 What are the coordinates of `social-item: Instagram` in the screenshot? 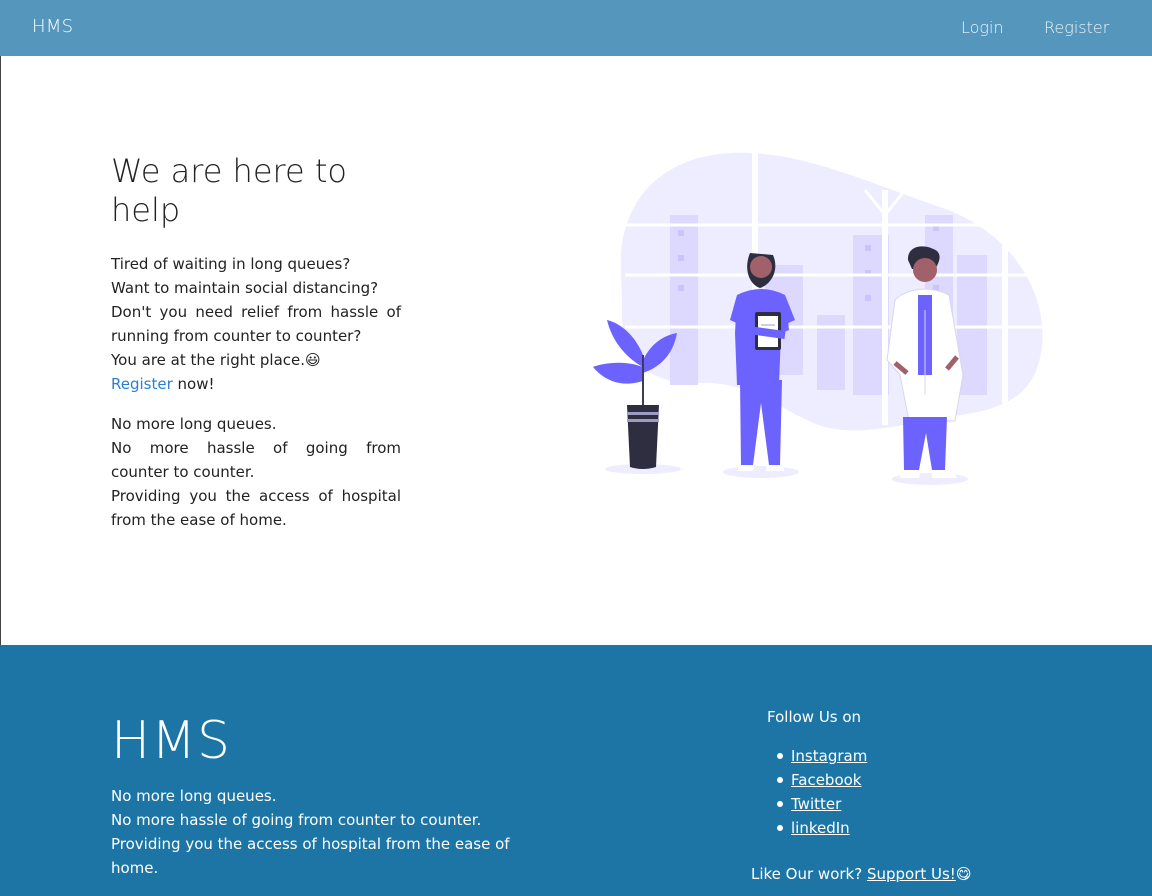 It's located at (821, 756).